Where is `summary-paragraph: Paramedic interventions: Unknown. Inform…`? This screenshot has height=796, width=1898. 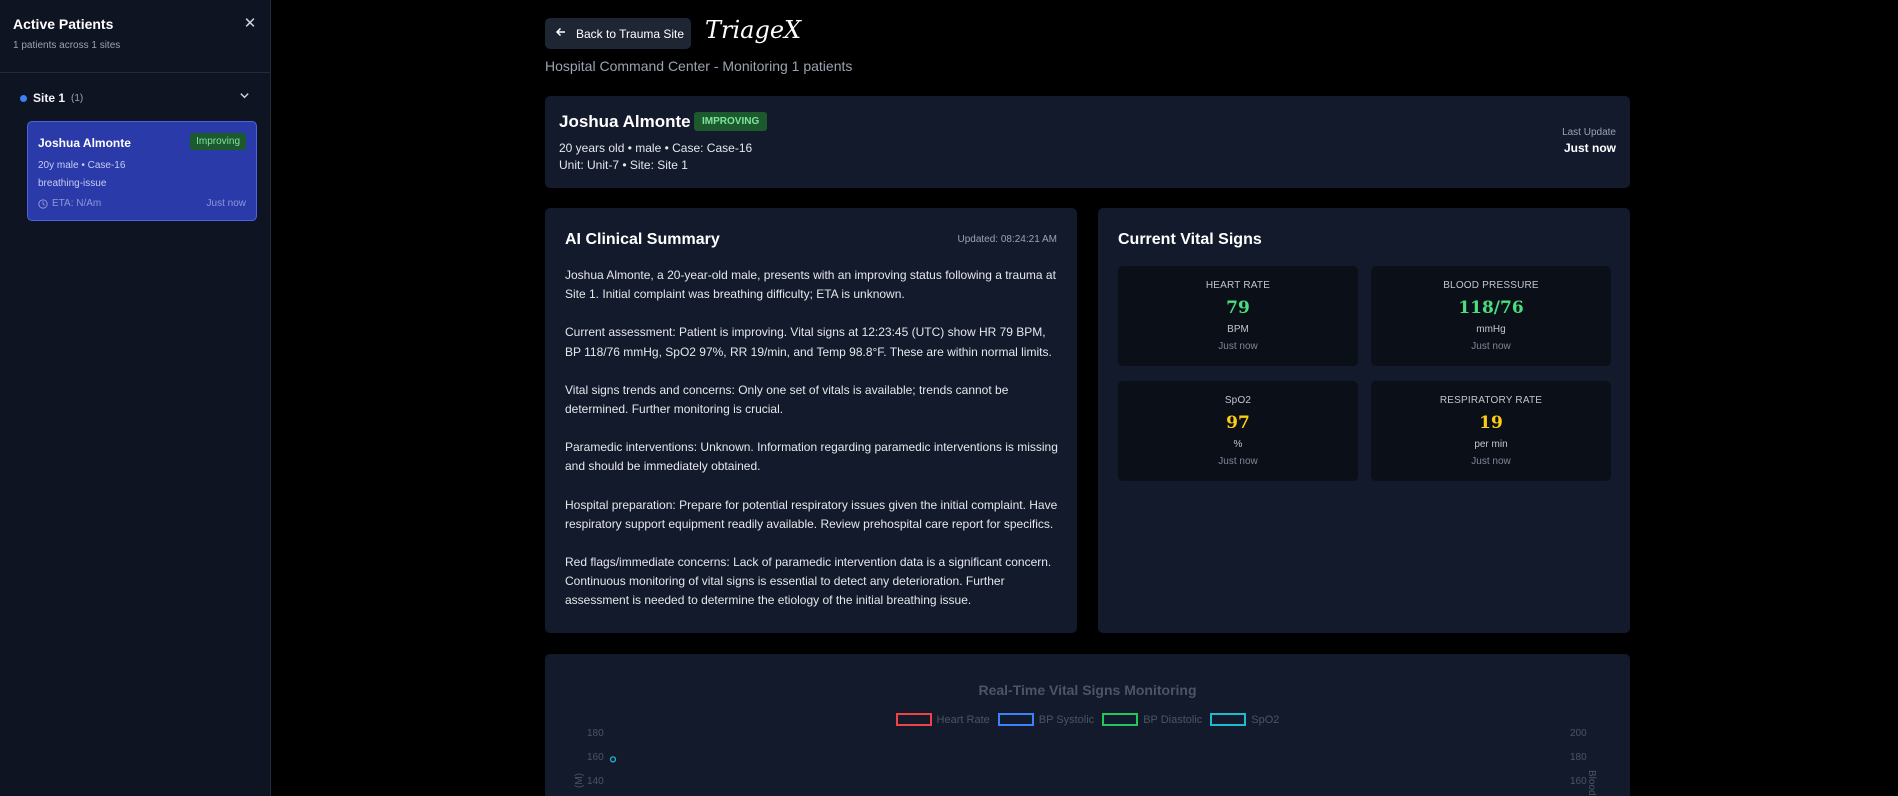 summary-paragraph: Paramedic interventions: Unknown. Inform… is located at coordinates (811, 457).